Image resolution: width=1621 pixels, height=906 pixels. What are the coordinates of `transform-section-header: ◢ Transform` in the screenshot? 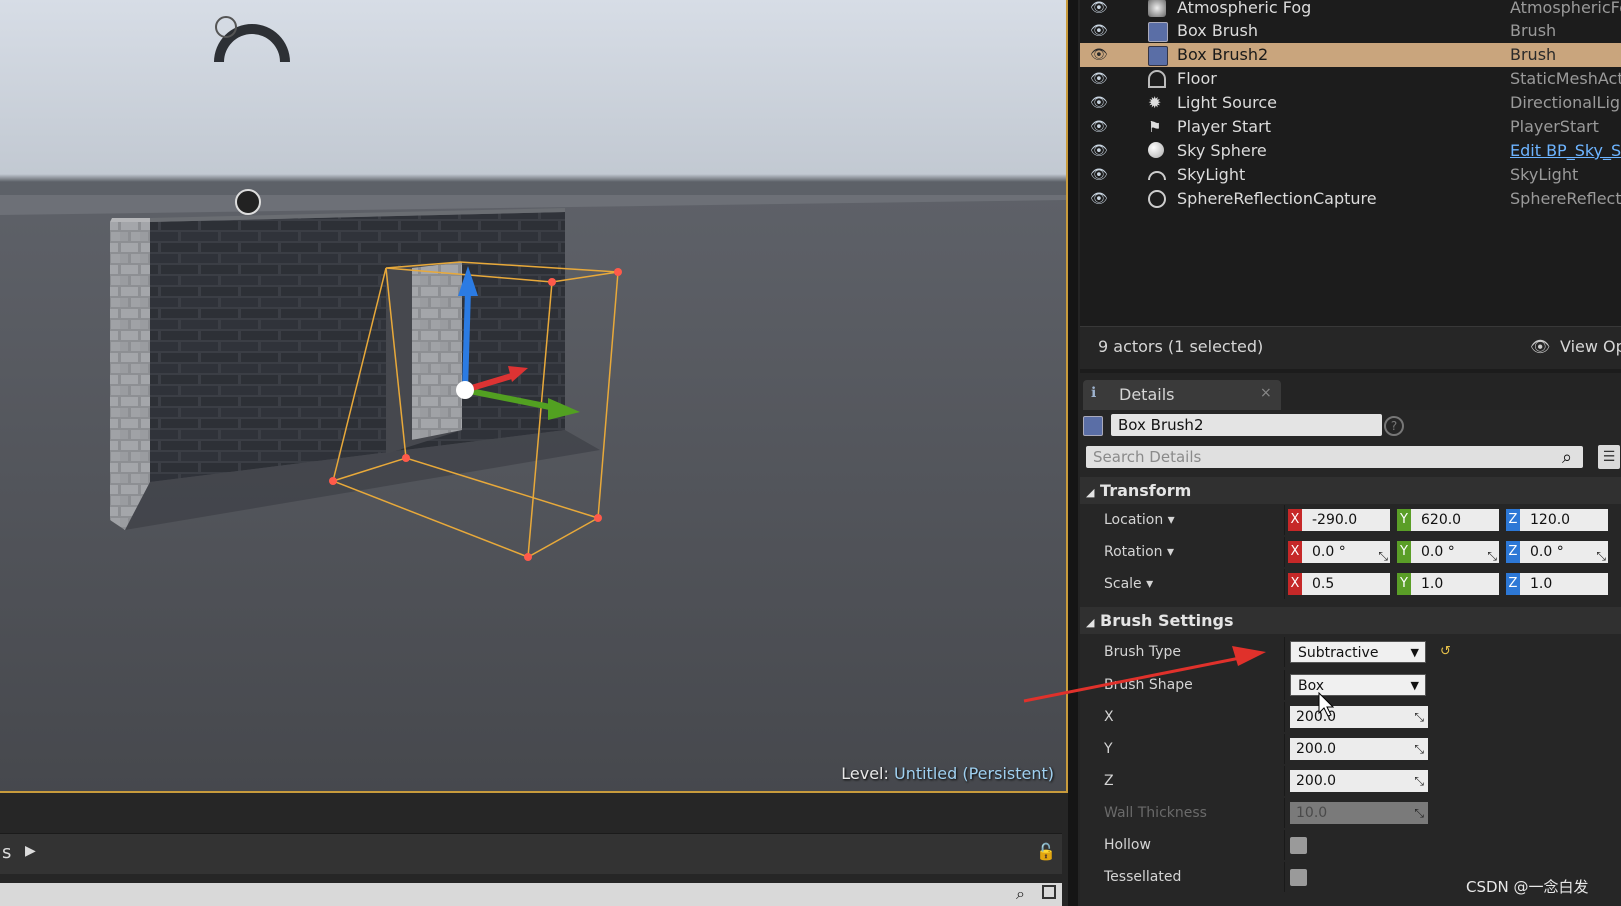 It's located at (1350, 490).